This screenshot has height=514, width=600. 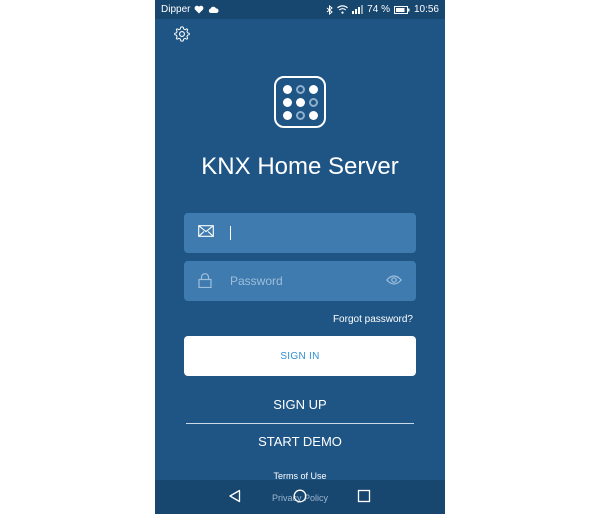 I want to click on email-input, so click(x=305, y=233).